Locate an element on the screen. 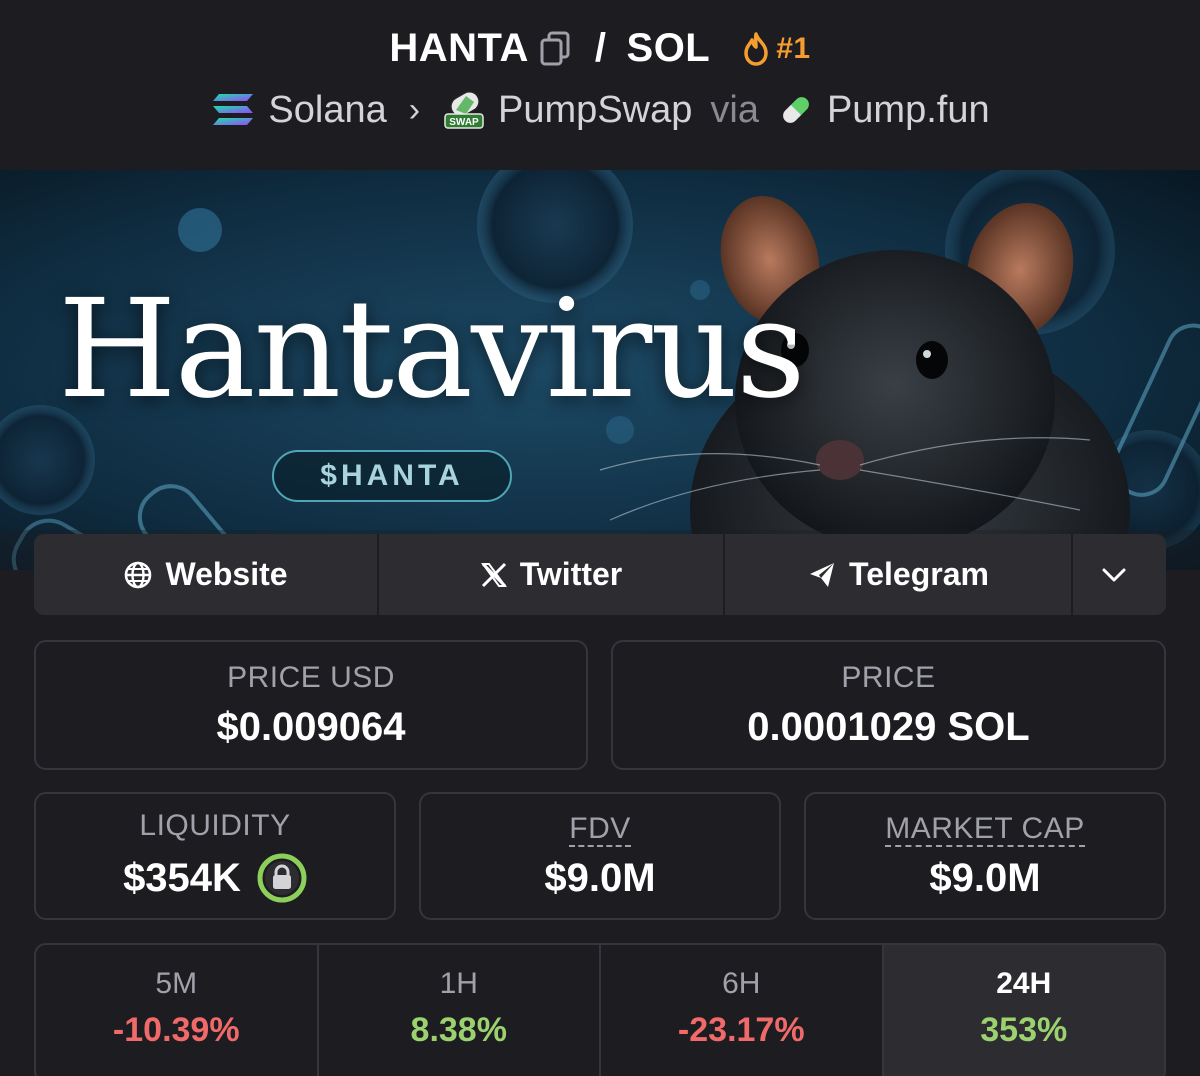 The image size is (1200, 1076). liquidity-box: LIQUIDITY $354K is located at coordinates (215, 856).